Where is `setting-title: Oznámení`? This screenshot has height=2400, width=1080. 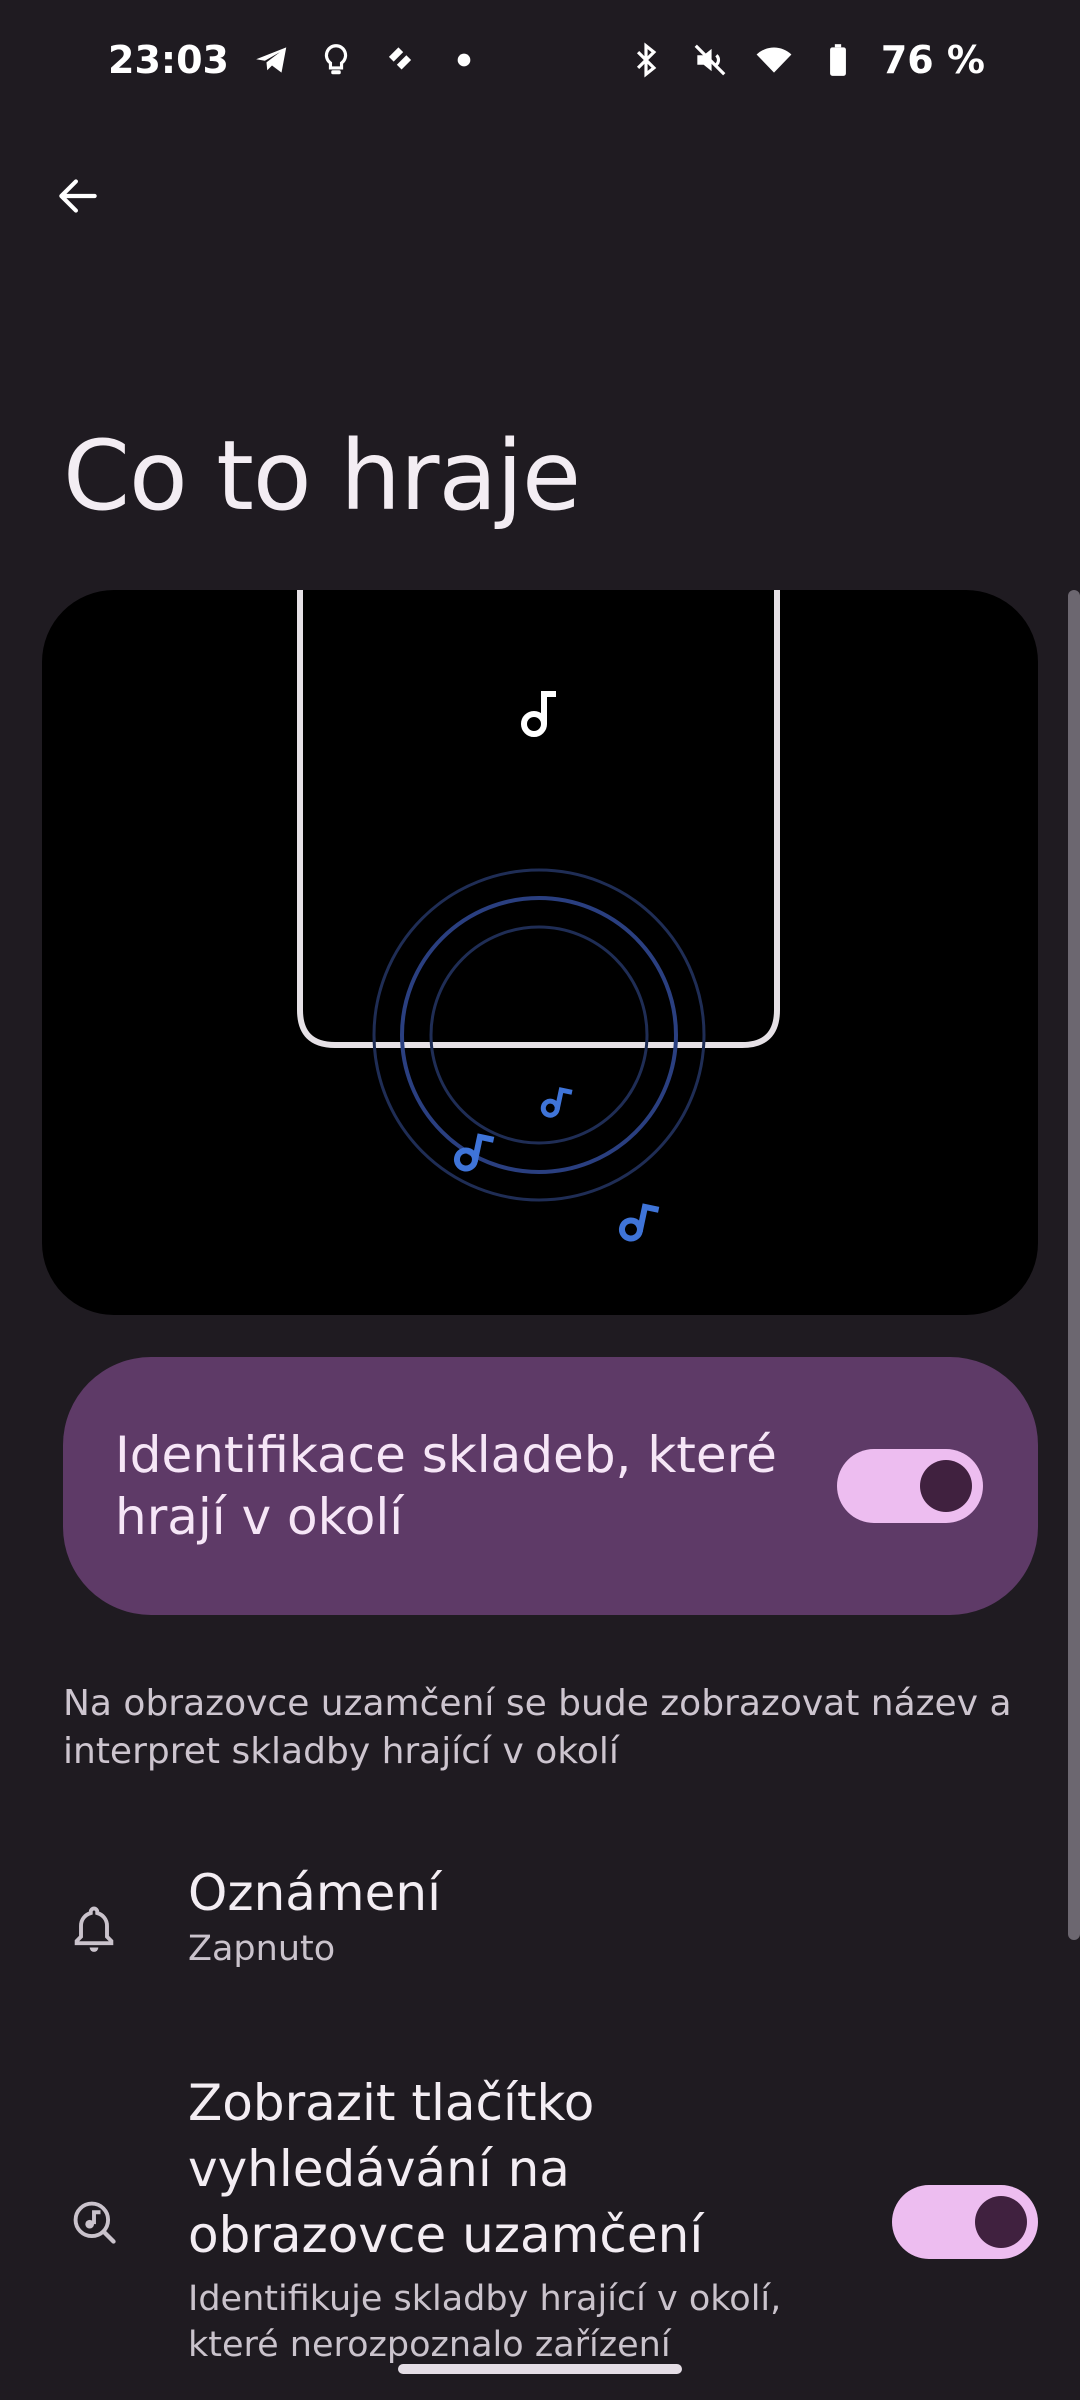
setting-title: Oznámení is located at coordinates (314, 1893).